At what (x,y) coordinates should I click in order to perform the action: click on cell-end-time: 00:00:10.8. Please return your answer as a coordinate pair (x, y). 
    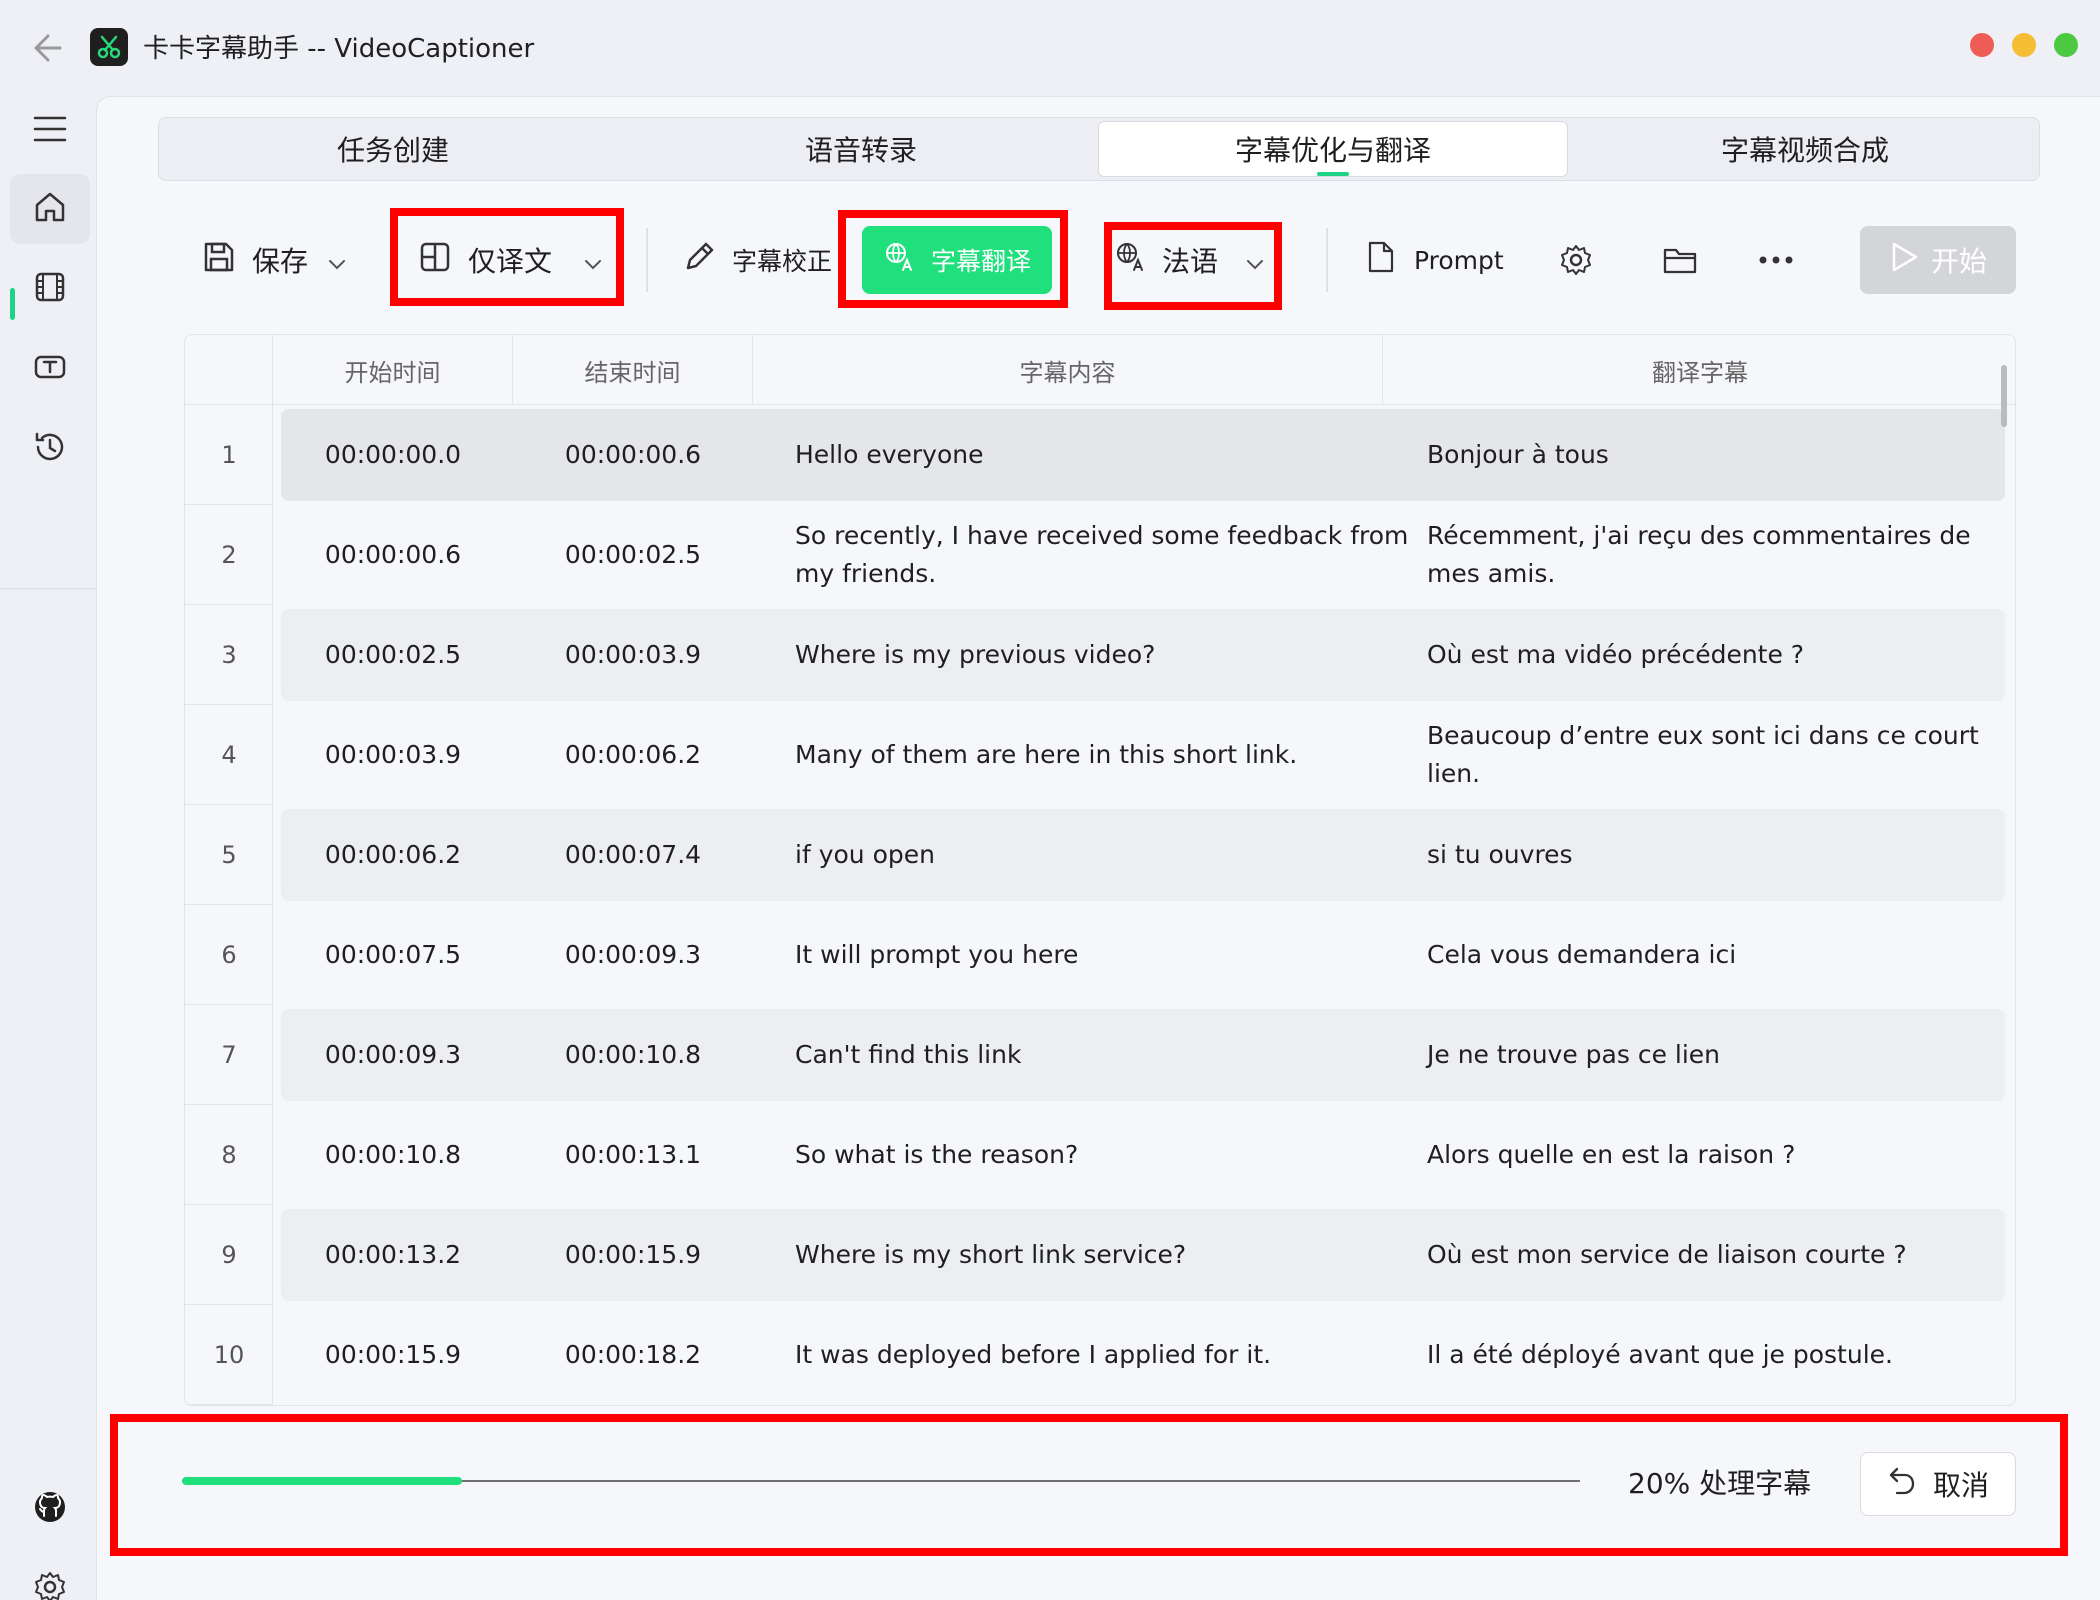
    Looking at the image, I should click on (633, 1055).